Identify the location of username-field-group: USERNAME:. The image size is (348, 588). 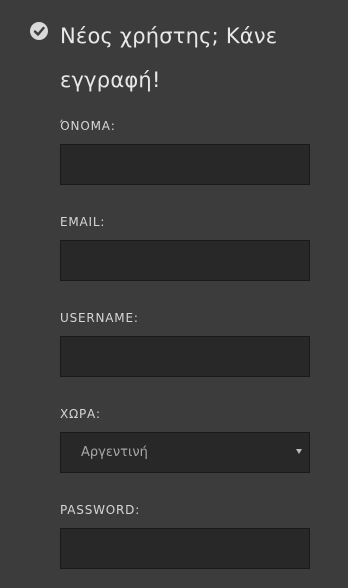
(185, 343).